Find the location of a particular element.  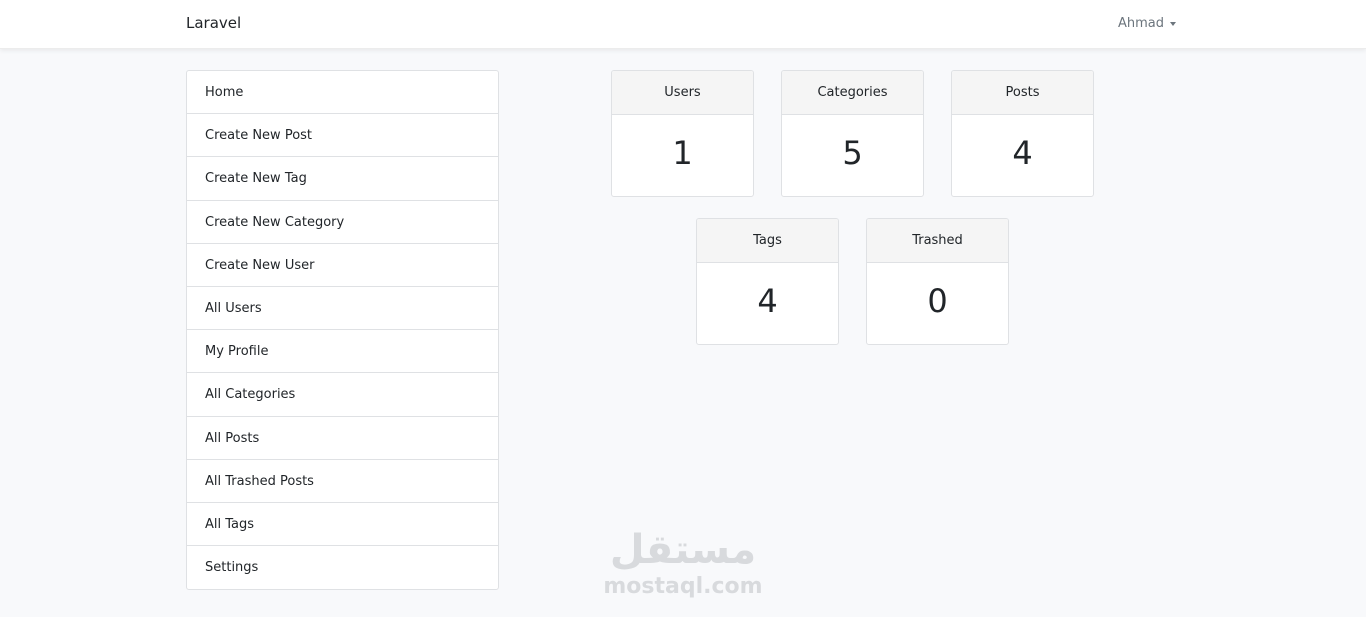

stat-card-title: Trashed is located at coordinates (937, 241).